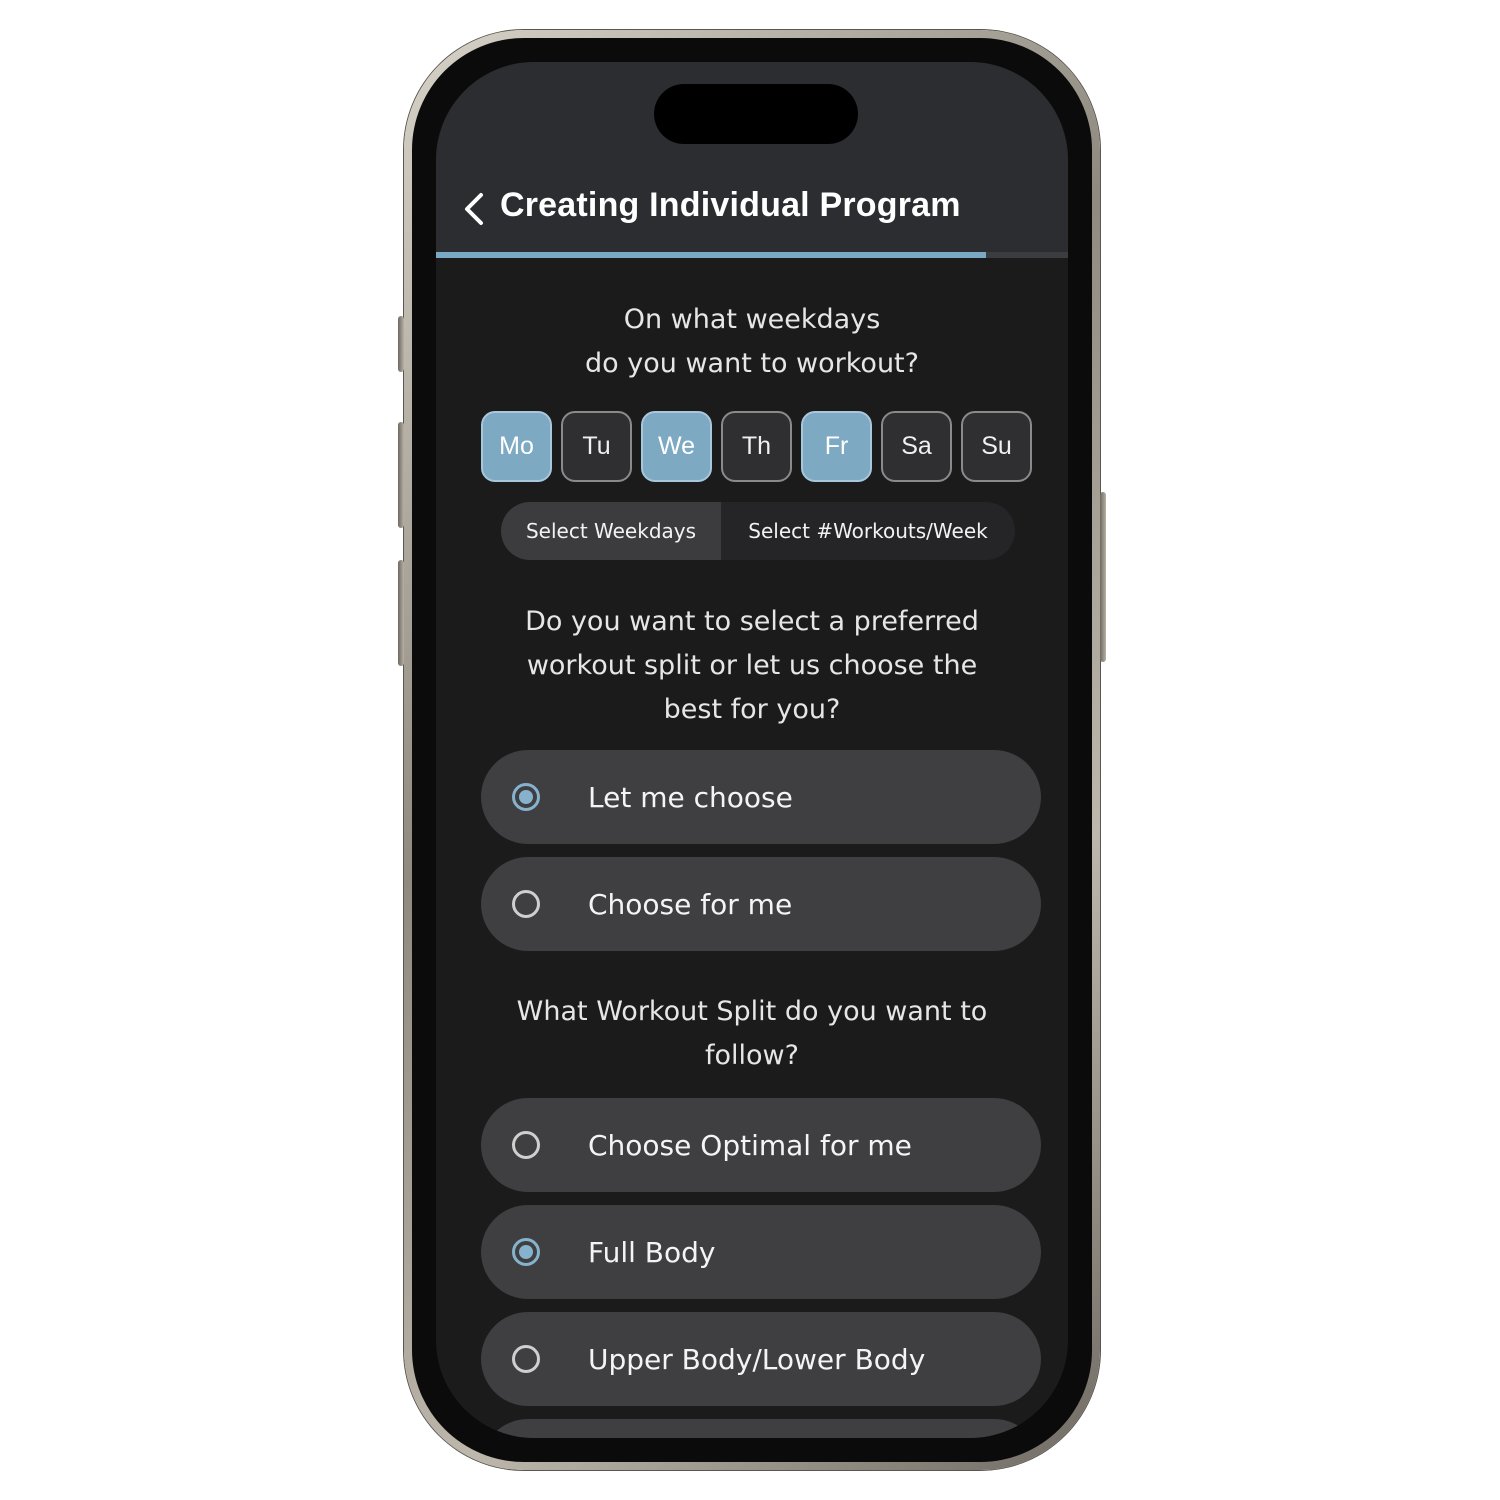 The height and width of the screenshot is (1500, 1500). I want to click on select-weekdays-tab: Select Weekdays, so click(611, 531).